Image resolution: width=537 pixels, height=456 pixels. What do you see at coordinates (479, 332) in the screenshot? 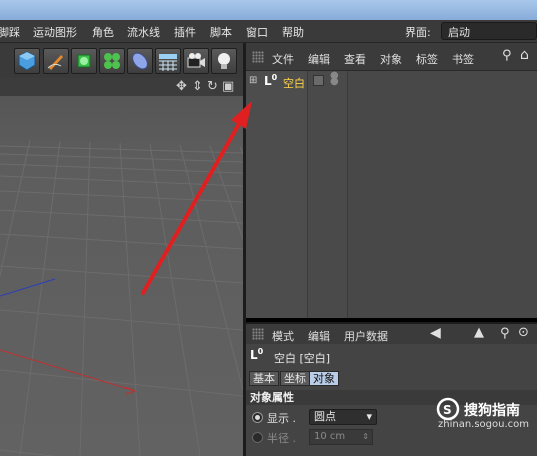
I see `up-arrow-icon: ▲` at bounding box center [479, 332].